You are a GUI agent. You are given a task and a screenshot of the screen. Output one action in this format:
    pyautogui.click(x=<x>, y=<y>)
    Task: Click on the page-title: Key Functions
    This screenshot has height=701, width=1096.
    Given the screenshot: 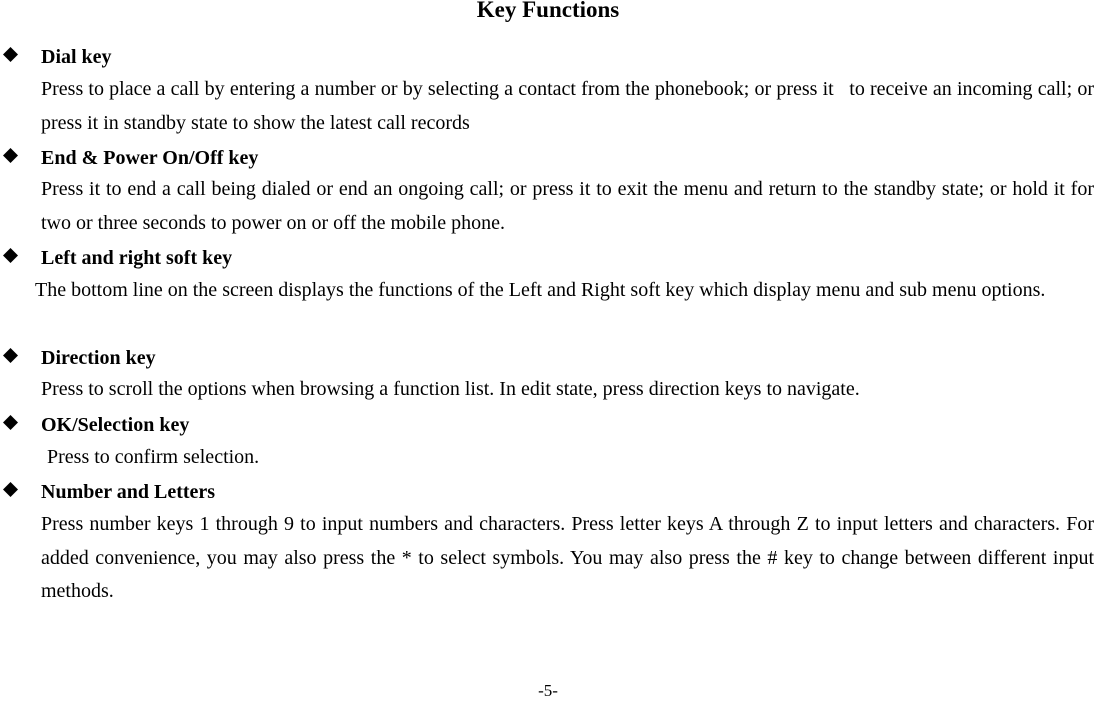 What is the action you would take?
    pyautogui.click(x=548, y=11)
    